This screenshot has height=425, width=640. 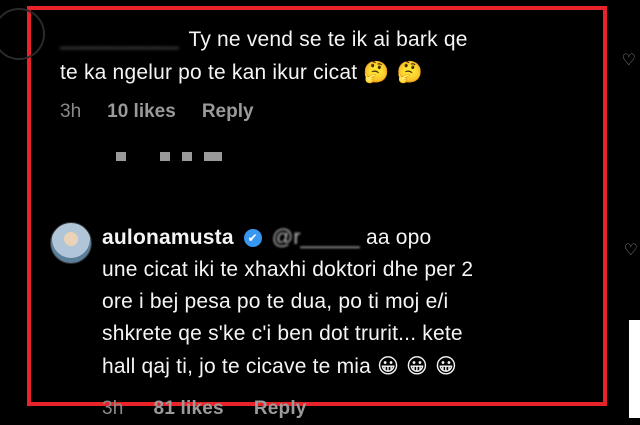 What do you see at coordinates (71, 243) in the screenshot?
I see `avatar` at bounding box center [71, 243].